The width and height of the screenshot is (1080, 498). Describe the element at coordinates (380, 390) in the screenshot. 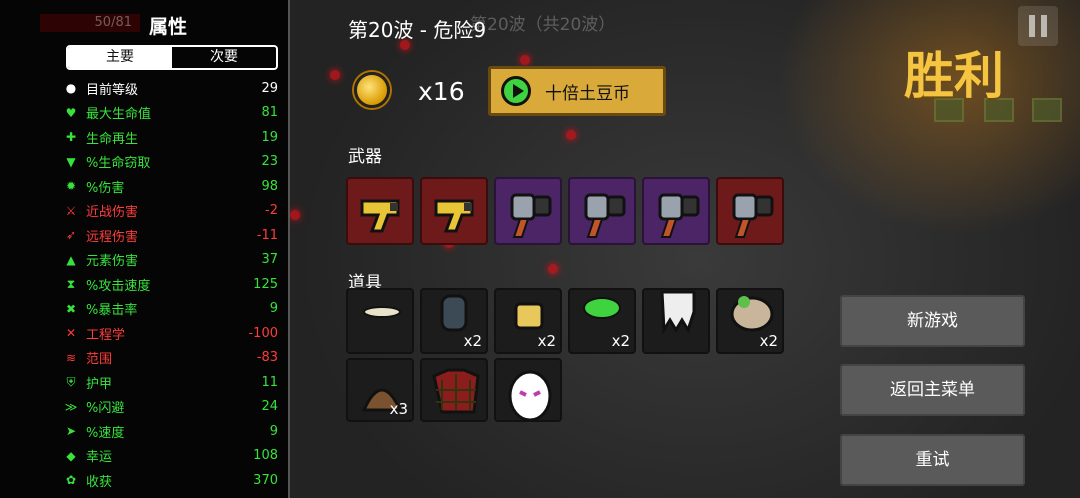

I see `poop-item-slot: x3` at that location.